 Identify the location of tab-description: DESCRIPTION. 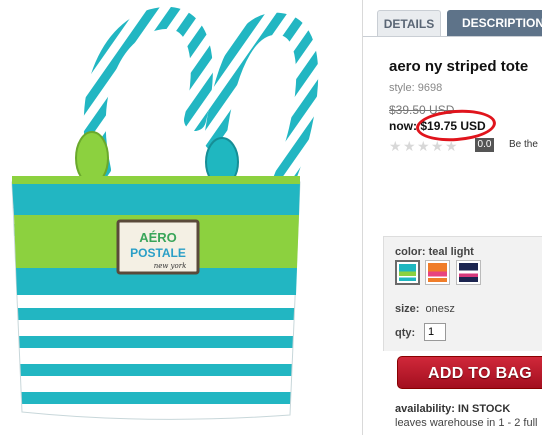
(494, 23).